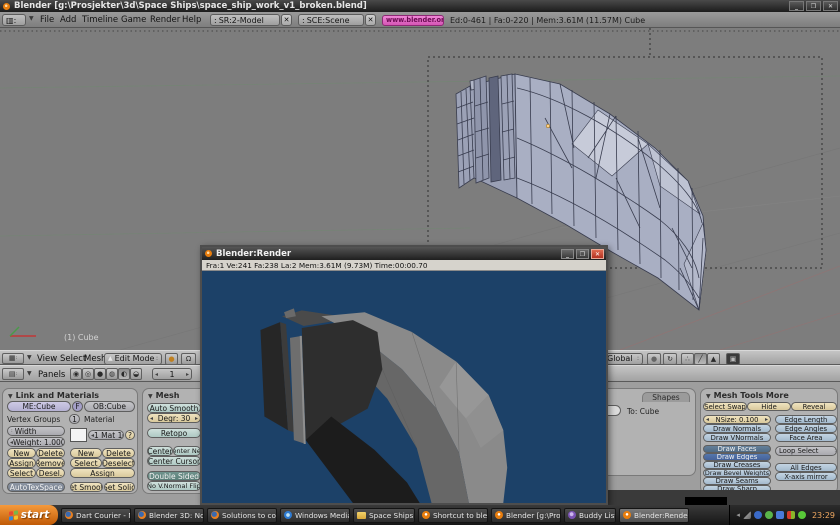  I want to click on editor-type-selector: ▤:, so click(13, 374).